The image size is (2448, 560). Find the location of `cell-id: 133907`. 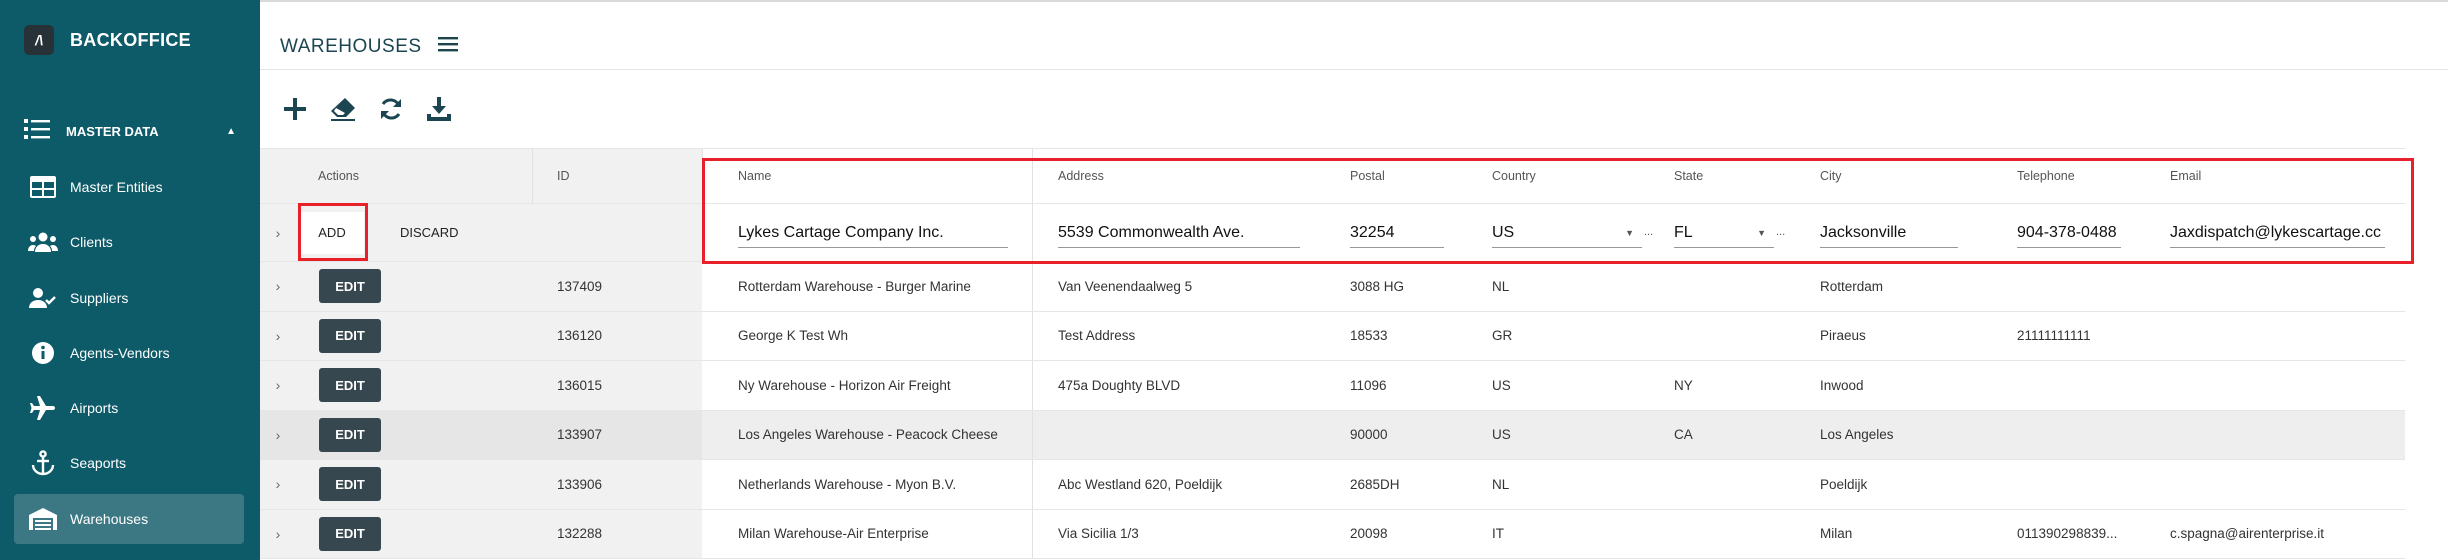

cell-id: 133907 is located at coordinates (580, 435).